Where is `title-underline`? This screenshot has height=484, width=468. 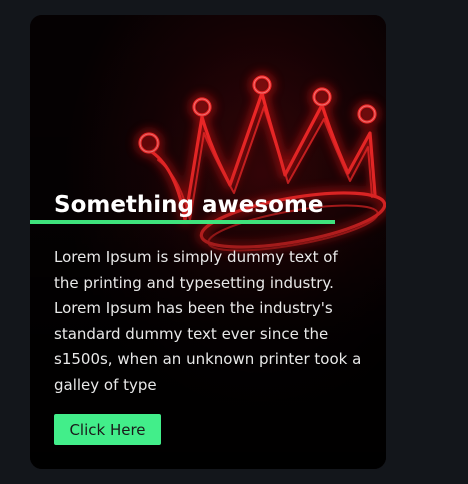
title-underline is located at coordinates (182, 222).